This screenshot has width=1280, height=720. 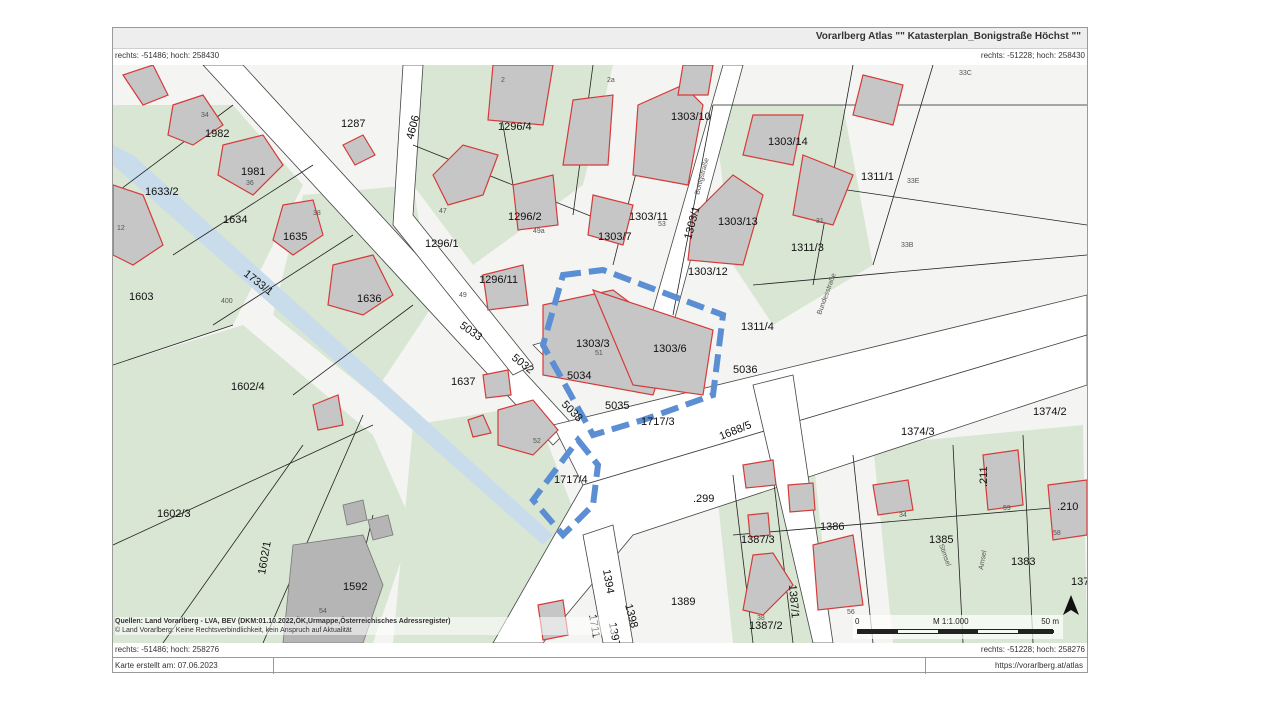 I want to click on parcel-label: 1296/2, so click(x=525, y=217).